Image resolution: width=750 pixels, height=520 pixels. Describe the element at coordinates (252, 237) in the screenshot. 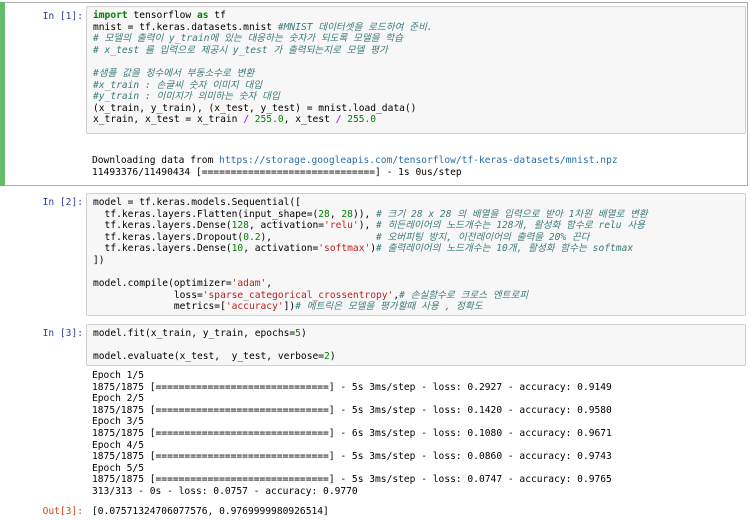

I see `code-token: 0.2` at that location.